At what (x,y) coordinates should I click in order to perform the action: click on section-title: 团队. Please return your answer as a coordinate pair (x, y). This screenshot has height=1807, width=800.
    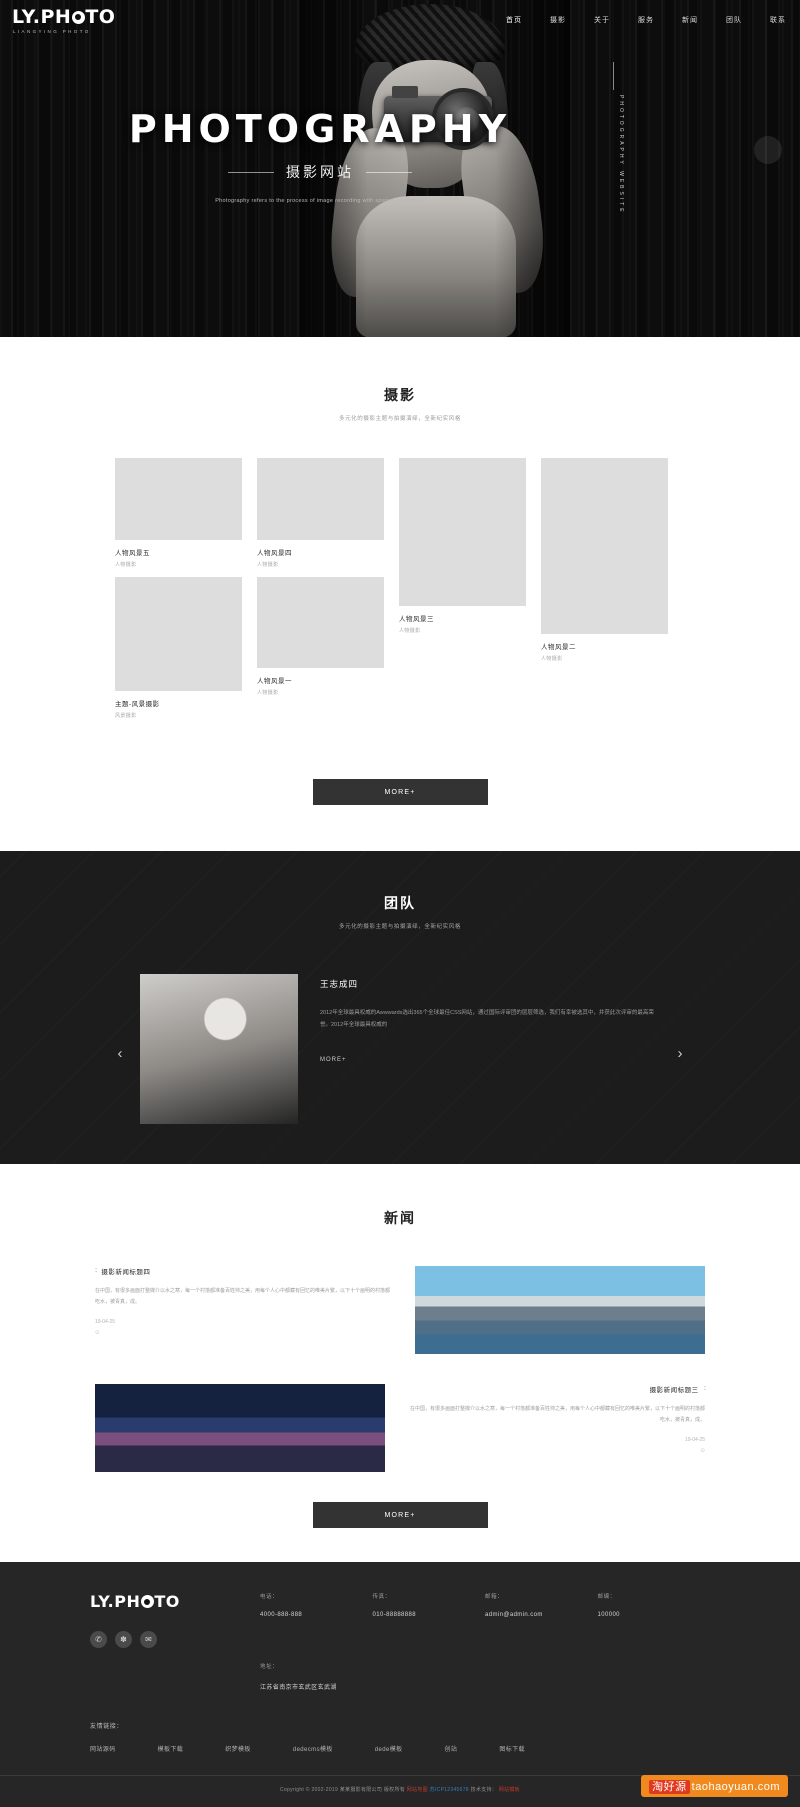
    Looking at the image, I should click on (400, 903).